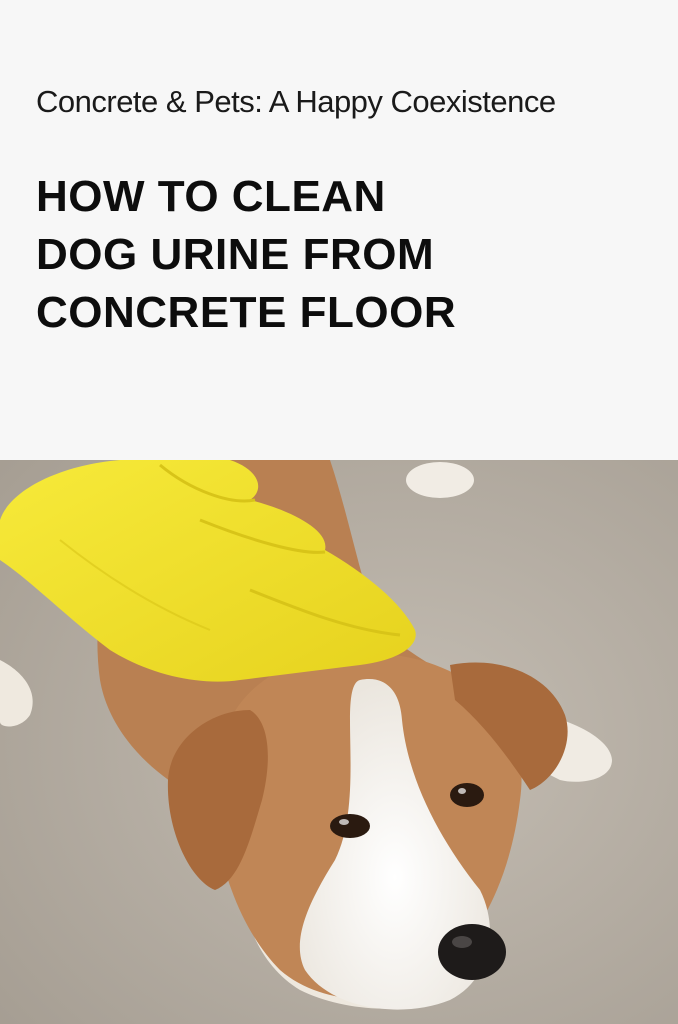 This screenshot has width=678, height=1024. What do you see at coordinates (246, 312) in the screenshot?
I see `title-line-3: CONCRETE FLOOR` at bounding box center [246, 312].